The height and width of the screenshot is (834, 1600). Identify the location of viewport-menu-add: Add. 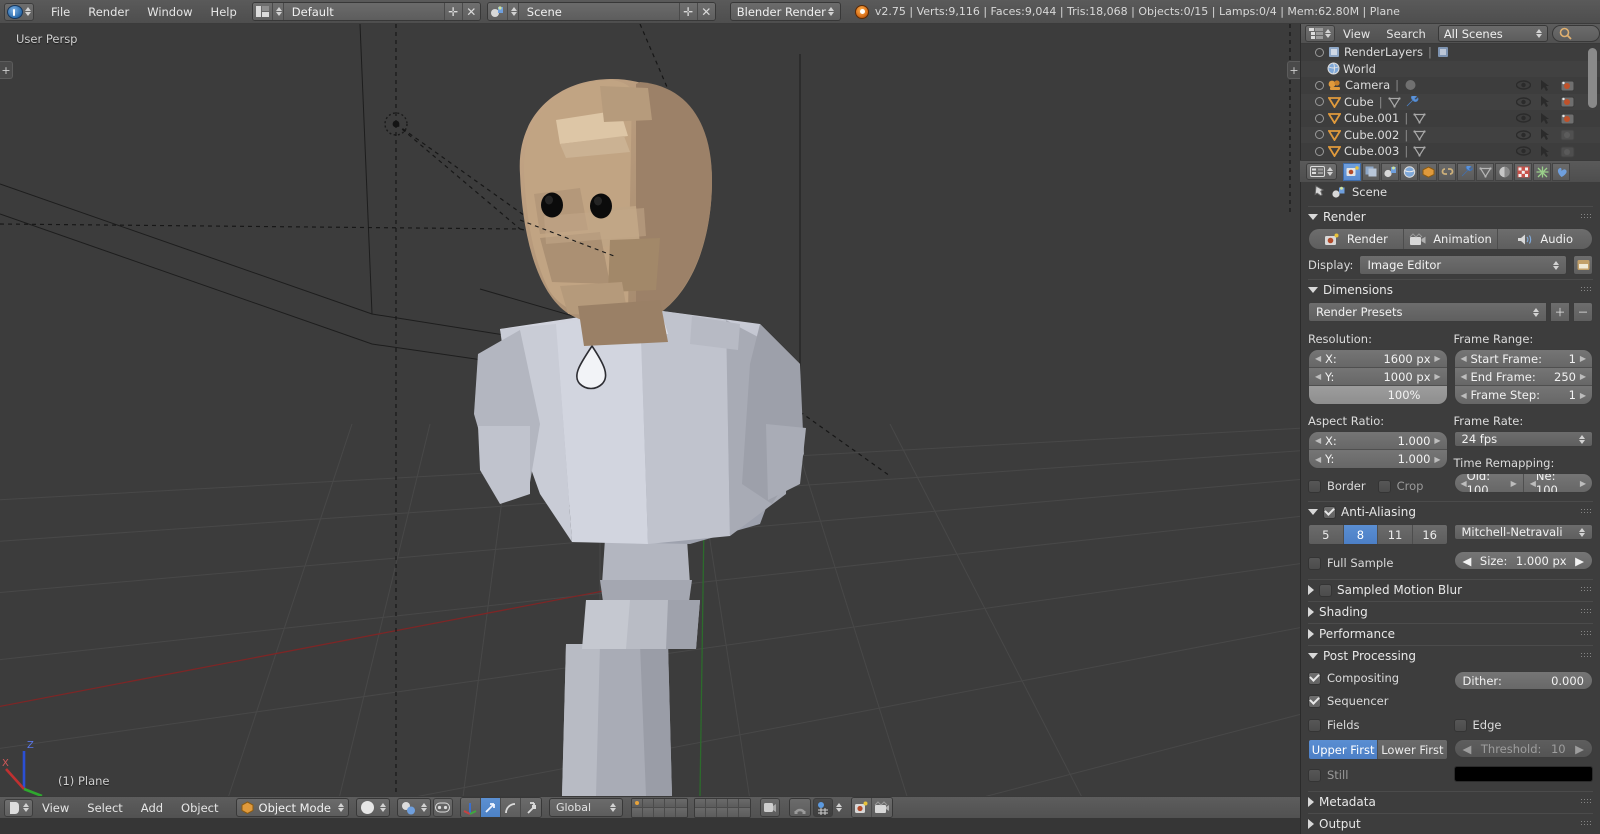
(152, 808).